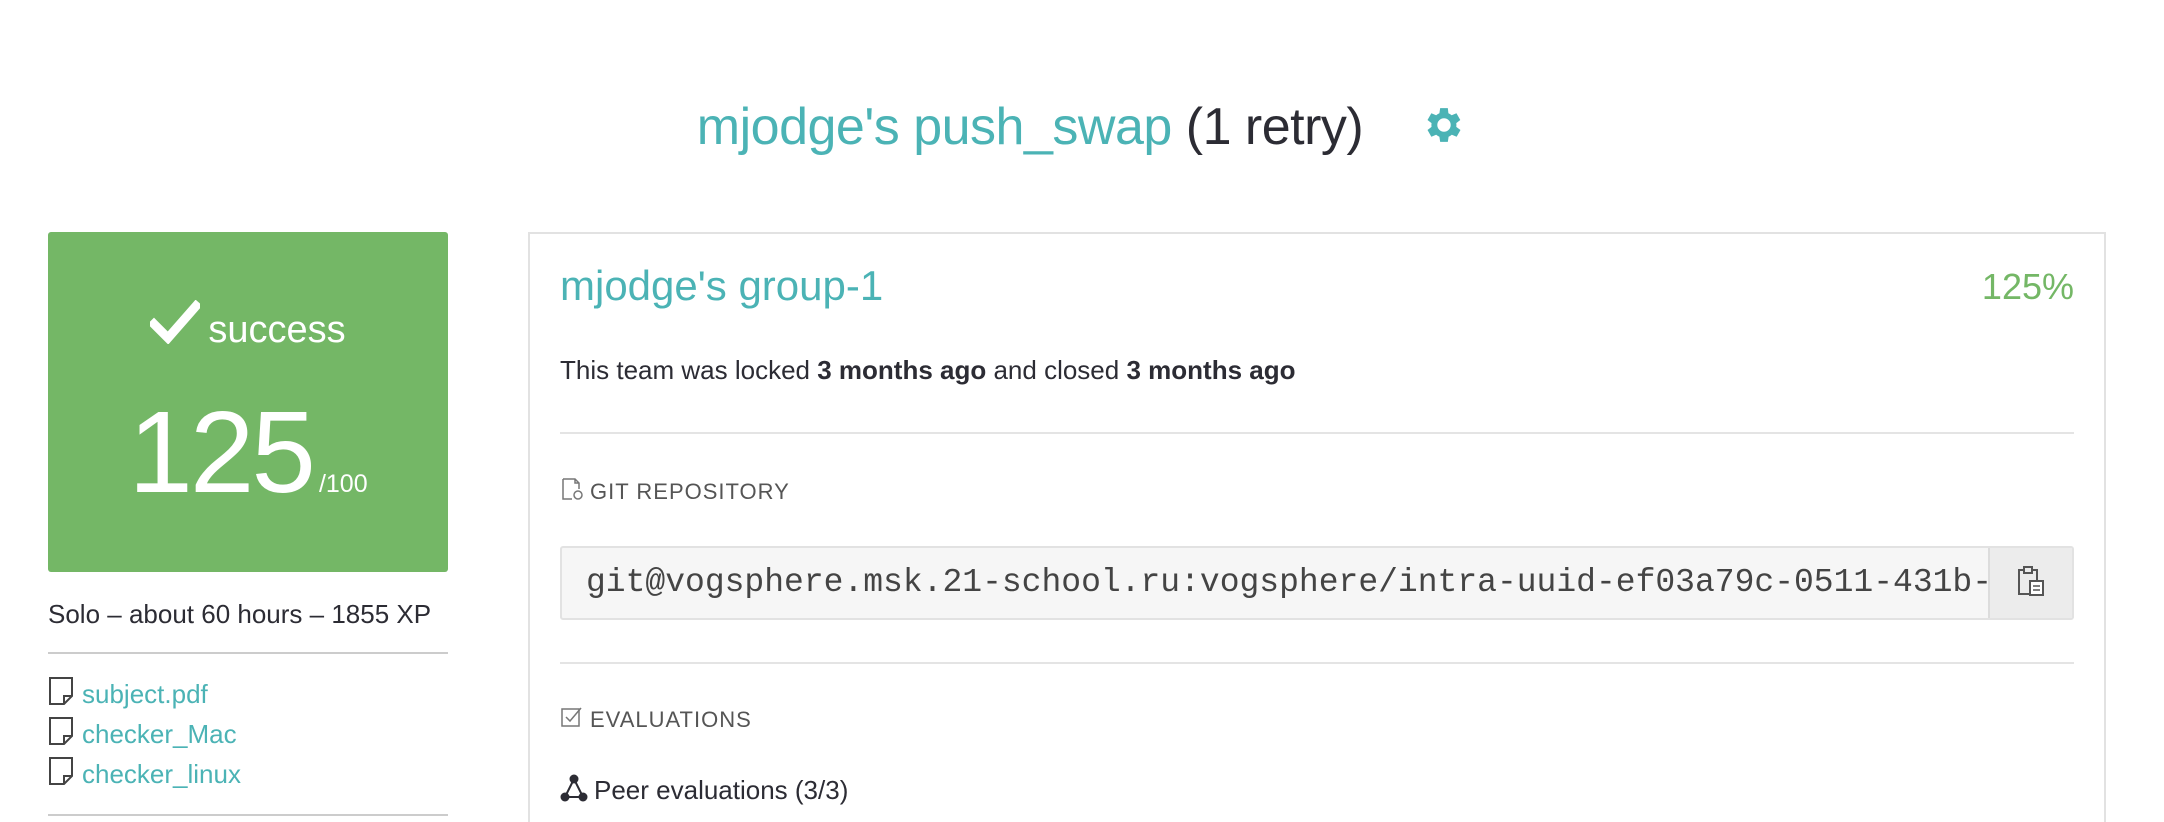  I want to click on evaluations-title: EVALUATIONS, so click(671, 719).